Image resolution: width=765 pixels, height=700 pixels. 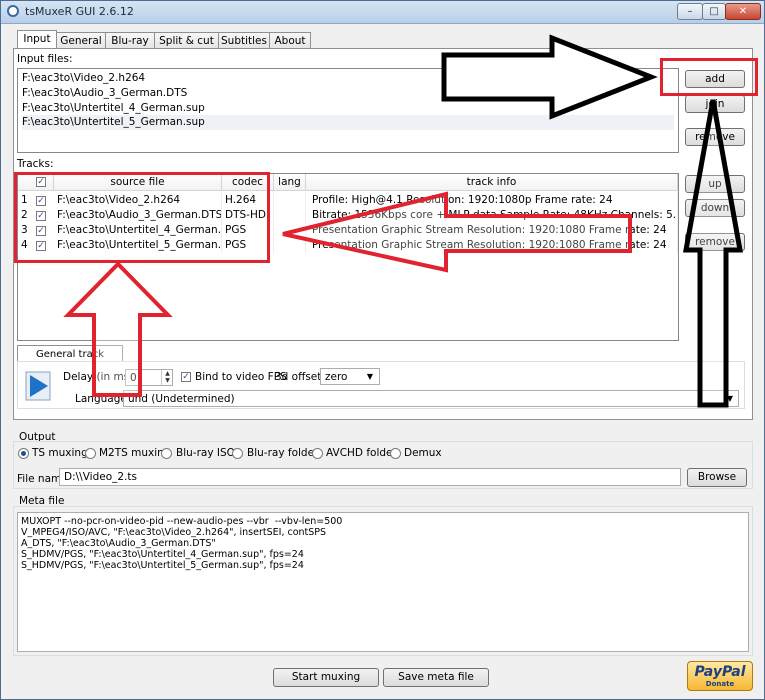 I want to click on arrow-left-icon, so click(x=457, y=232).